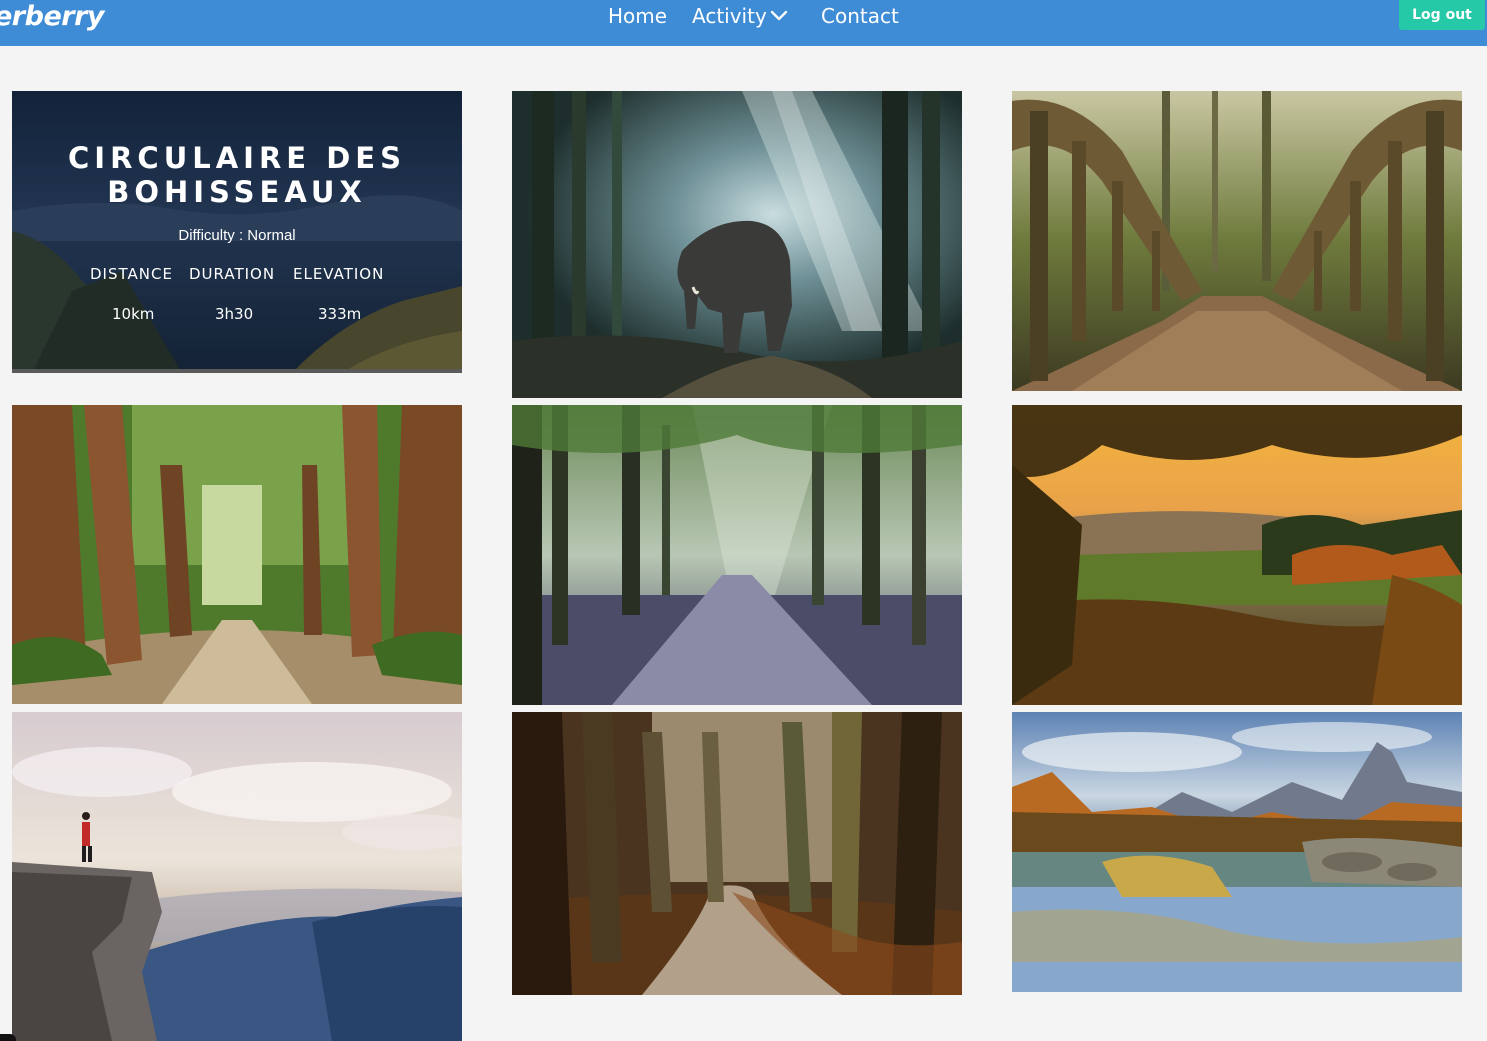 This screenshot has height=1041, width=1487. What do you see at coordinates (860, 16) in the screenshot?
I see `nav-contact-link: Contact` at bounding box center [860, 16].